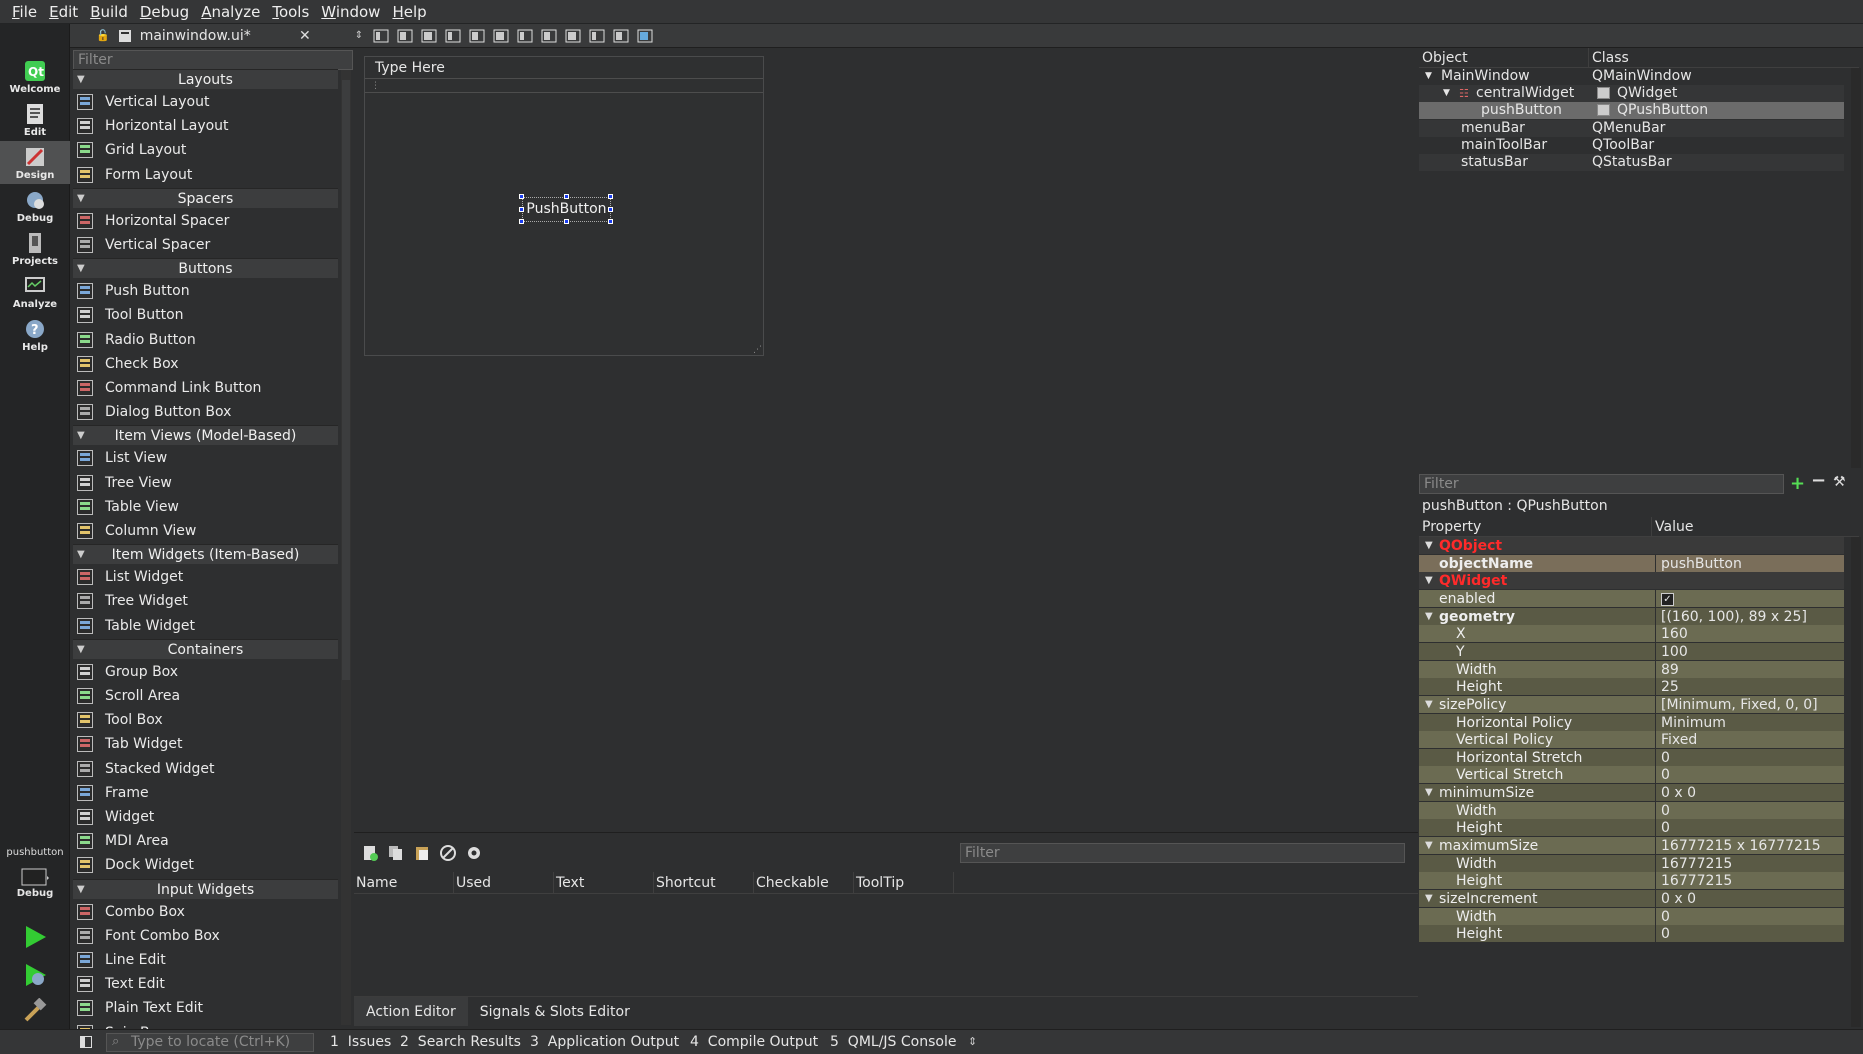  What do you see at coordinates (1672, 526) in the screenshot?
I see `column-value: Value` at bounding box center [1672, 526].